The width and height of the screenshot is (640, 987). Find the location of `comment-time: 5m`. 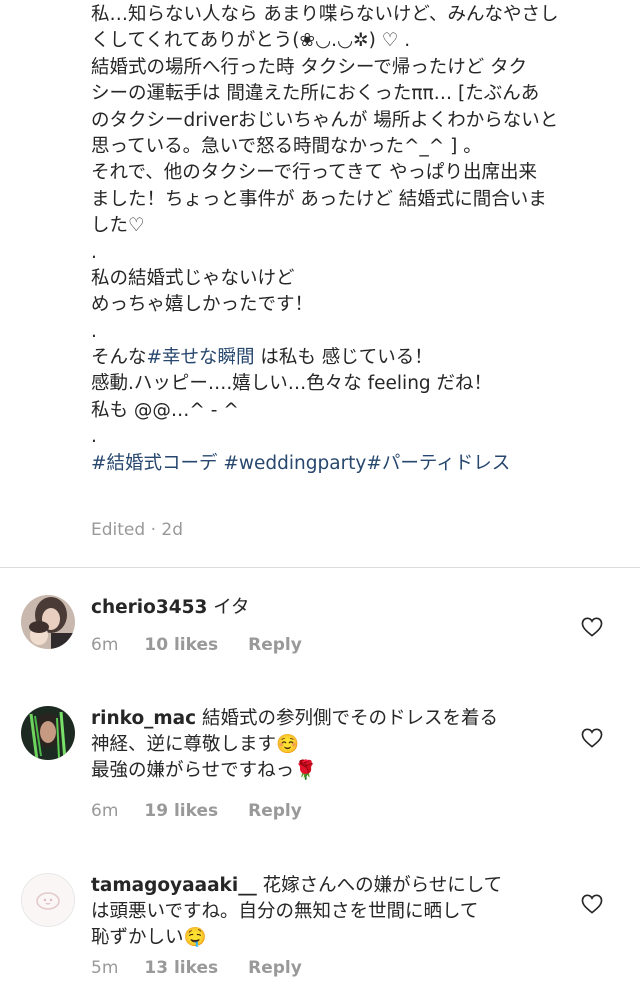

comment-time: 5m is located at coordinates (105, 968).